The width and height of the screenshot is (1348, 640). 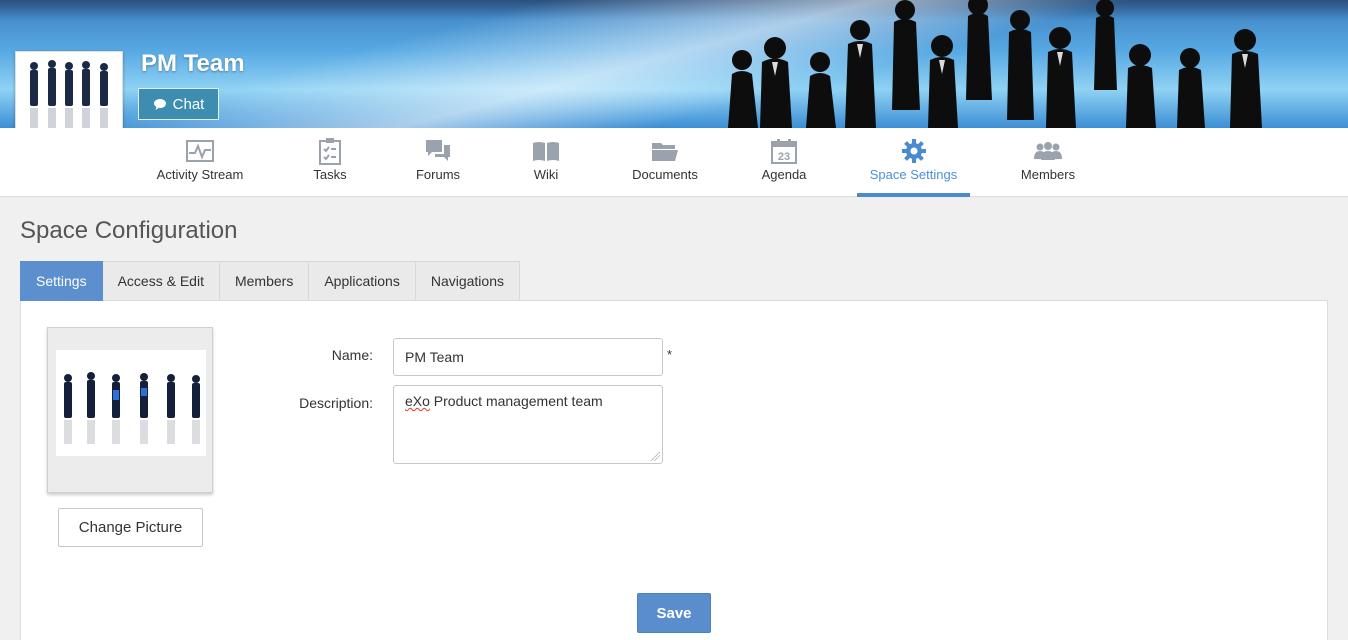 What do you see at coordinates (200, 151) in the screenshot?
I see `activity-stream-icon` at bounding box center [200, 151].